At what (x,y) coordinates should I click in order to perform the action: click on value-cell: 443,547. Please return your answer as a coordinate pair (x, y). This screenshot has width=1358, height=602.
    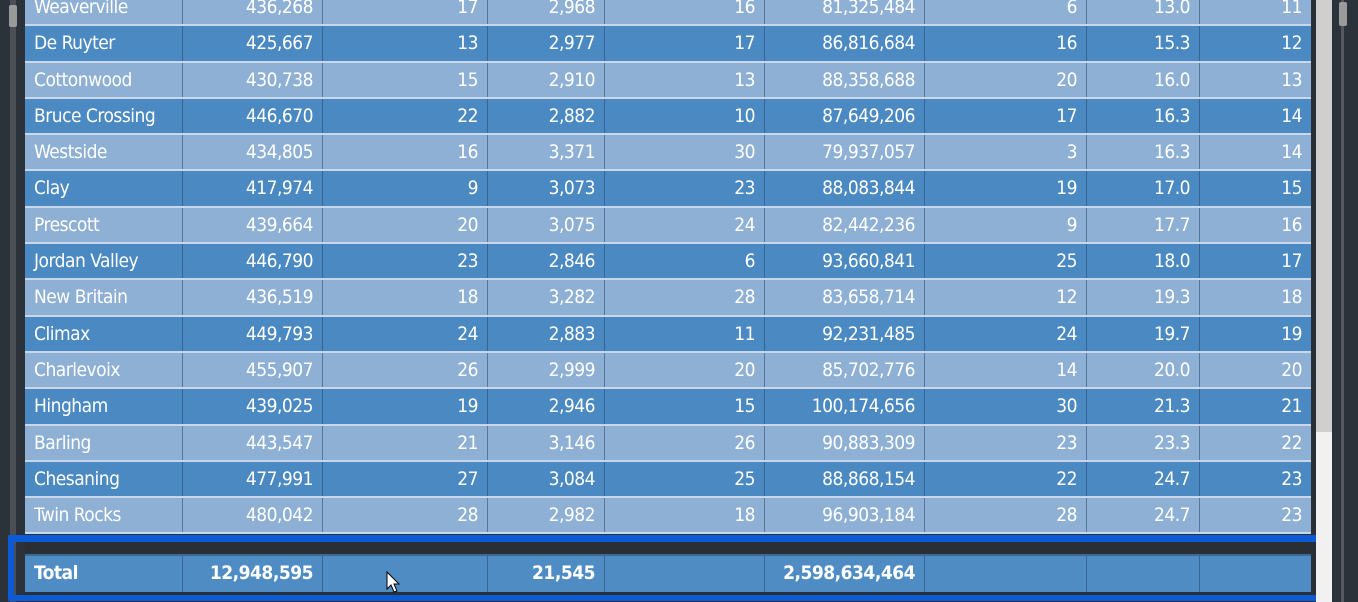
    Looking at the image, I should click on (253, 442).